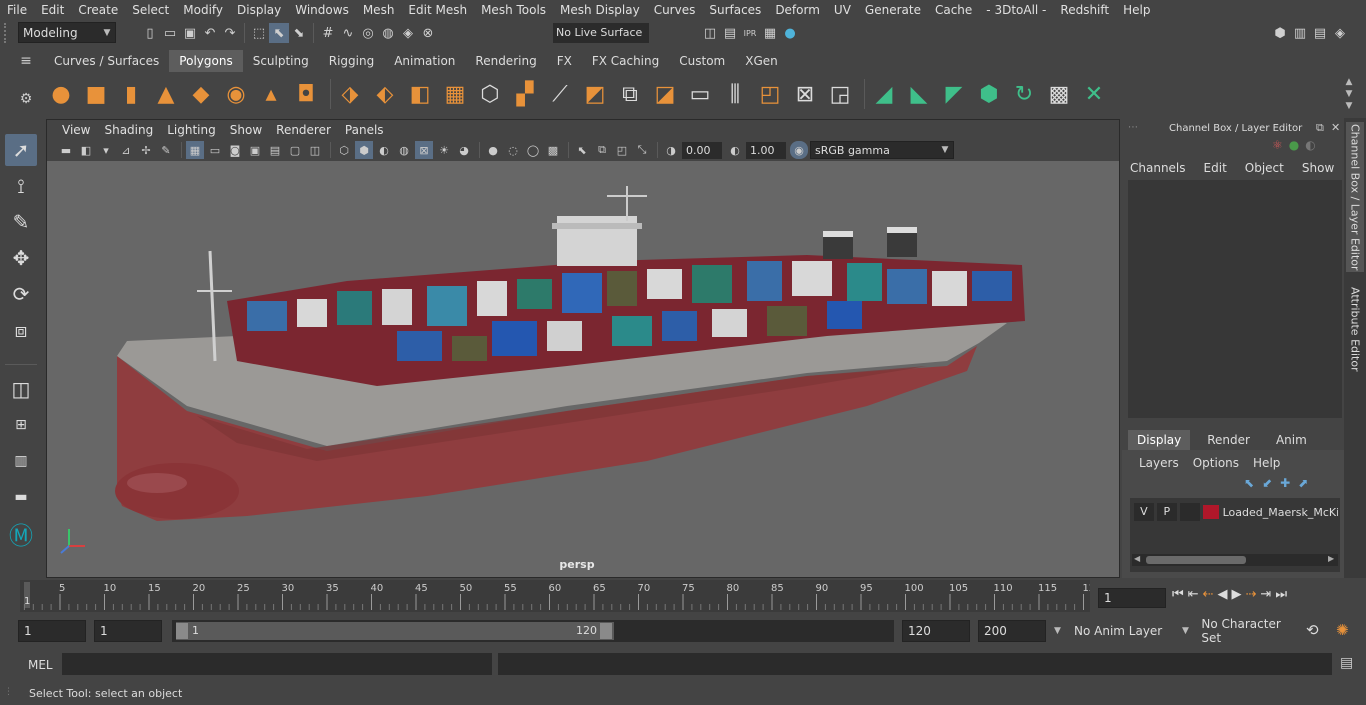 The width and height of the screenshot is (1366, 705). Describe the element at coordinates (280, 61) in the screenshot. I see `tab-sculpting: Sculpting` at that location.